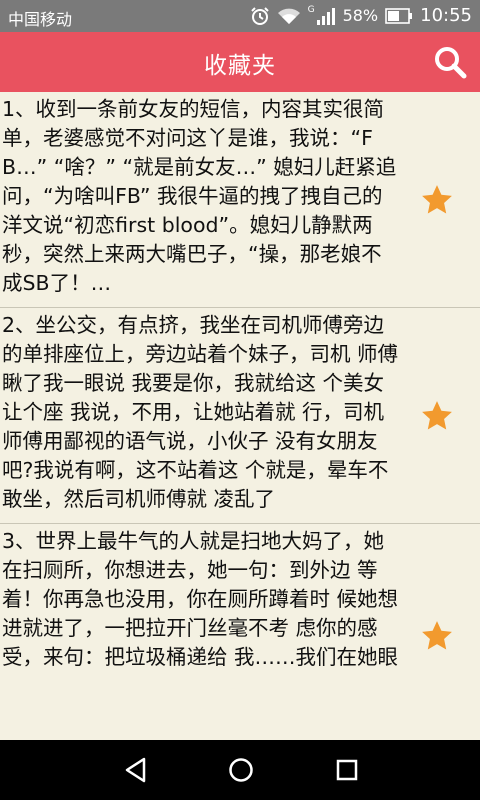 Image resolution: width=480 pixels, height=800 pixels. Describe the element at coordinates (40, 19) in the screenshot. I see `carrier-label: 中国移动` at that location.